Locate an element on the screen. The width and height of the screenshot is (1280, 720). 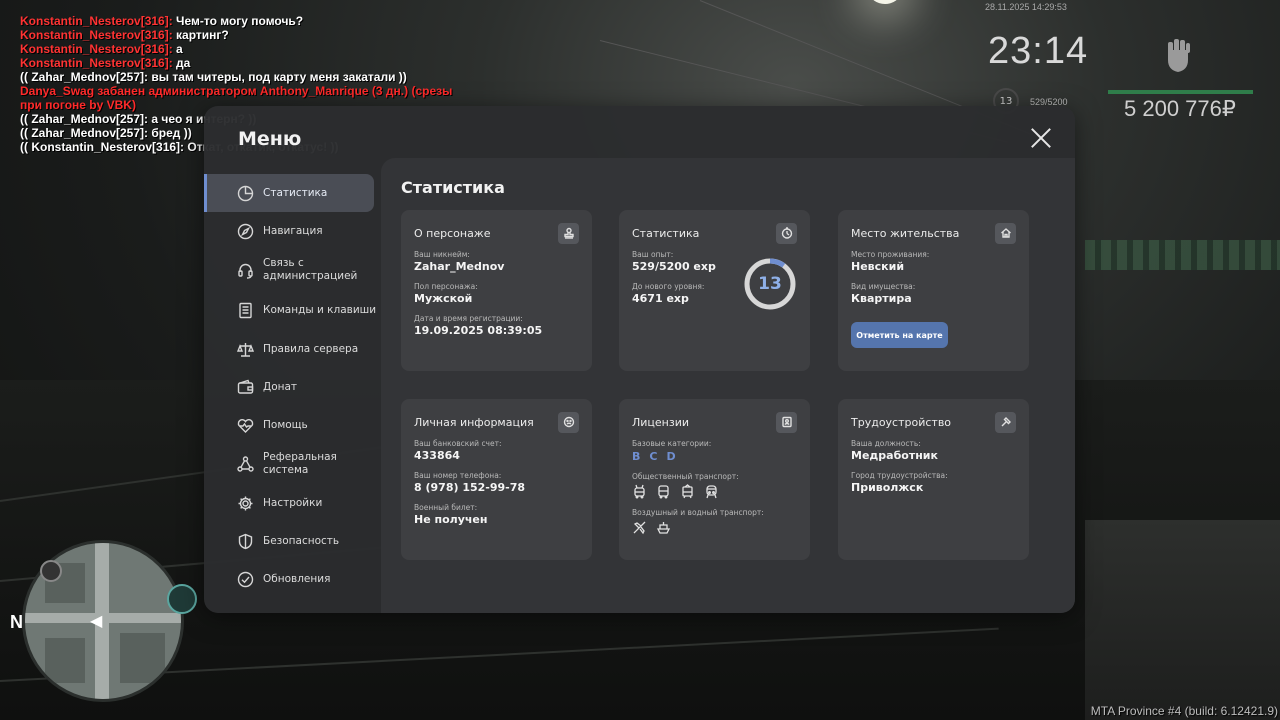
sidebar-item-nav: Навигация is located at coordinates (293, 231).